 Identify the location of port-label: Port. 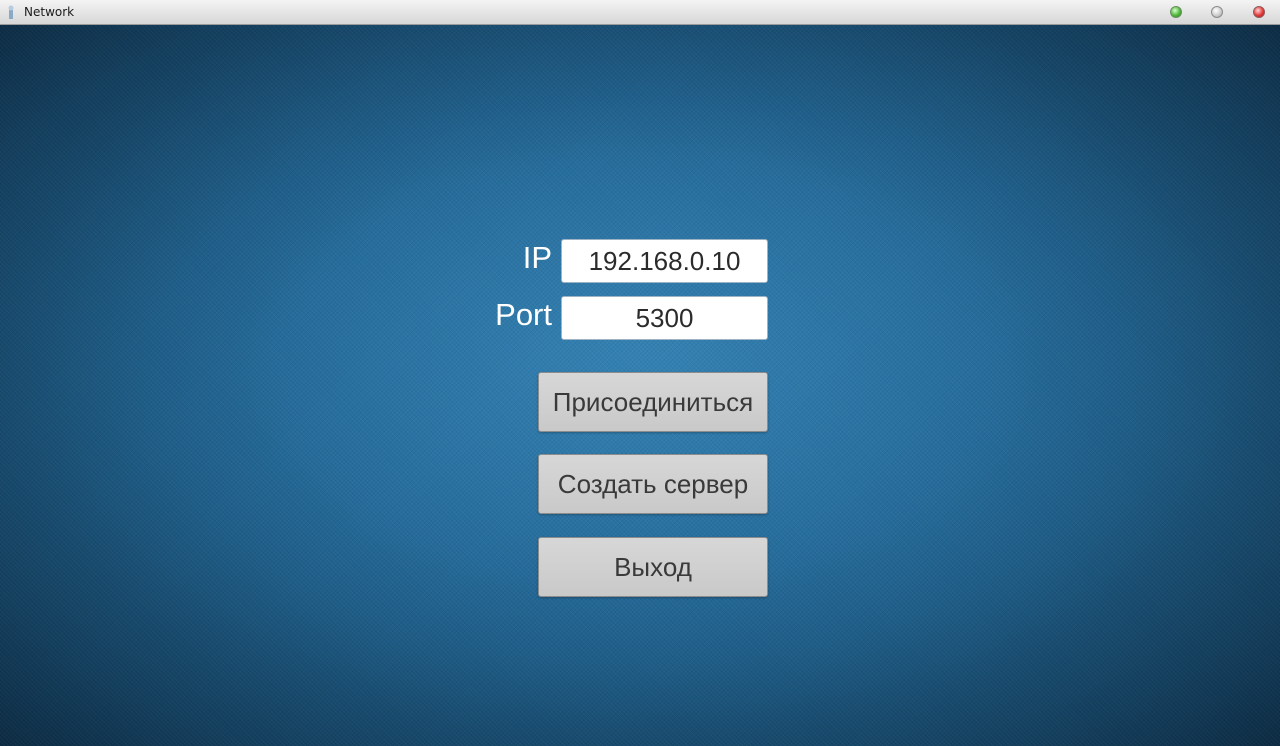
(523, 314).